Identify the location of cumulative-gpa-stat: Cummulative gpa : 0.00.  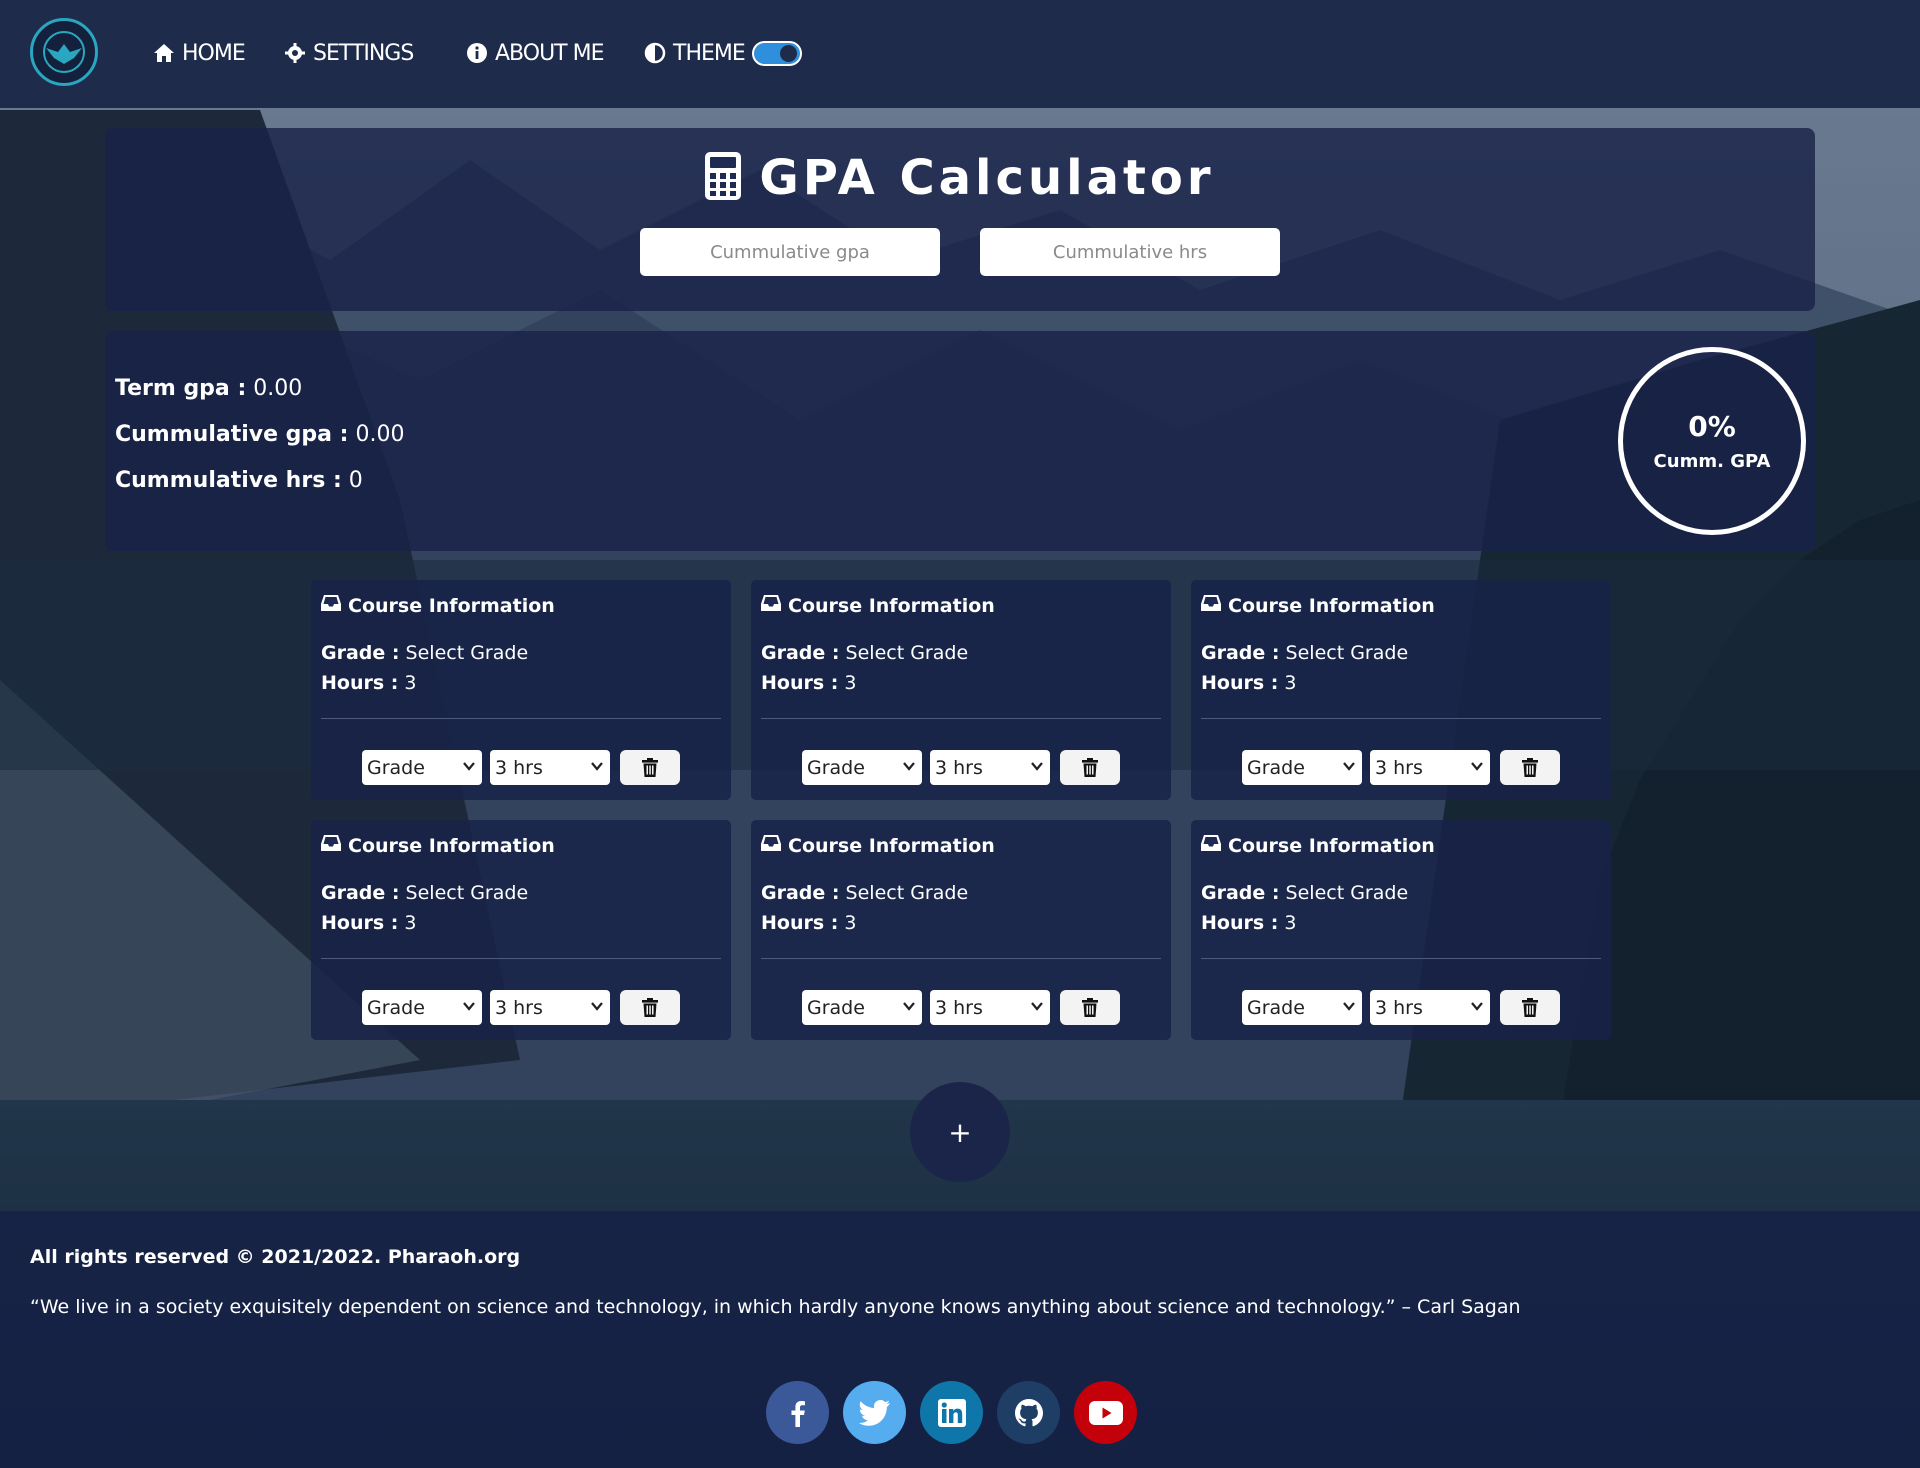
(259, 434).